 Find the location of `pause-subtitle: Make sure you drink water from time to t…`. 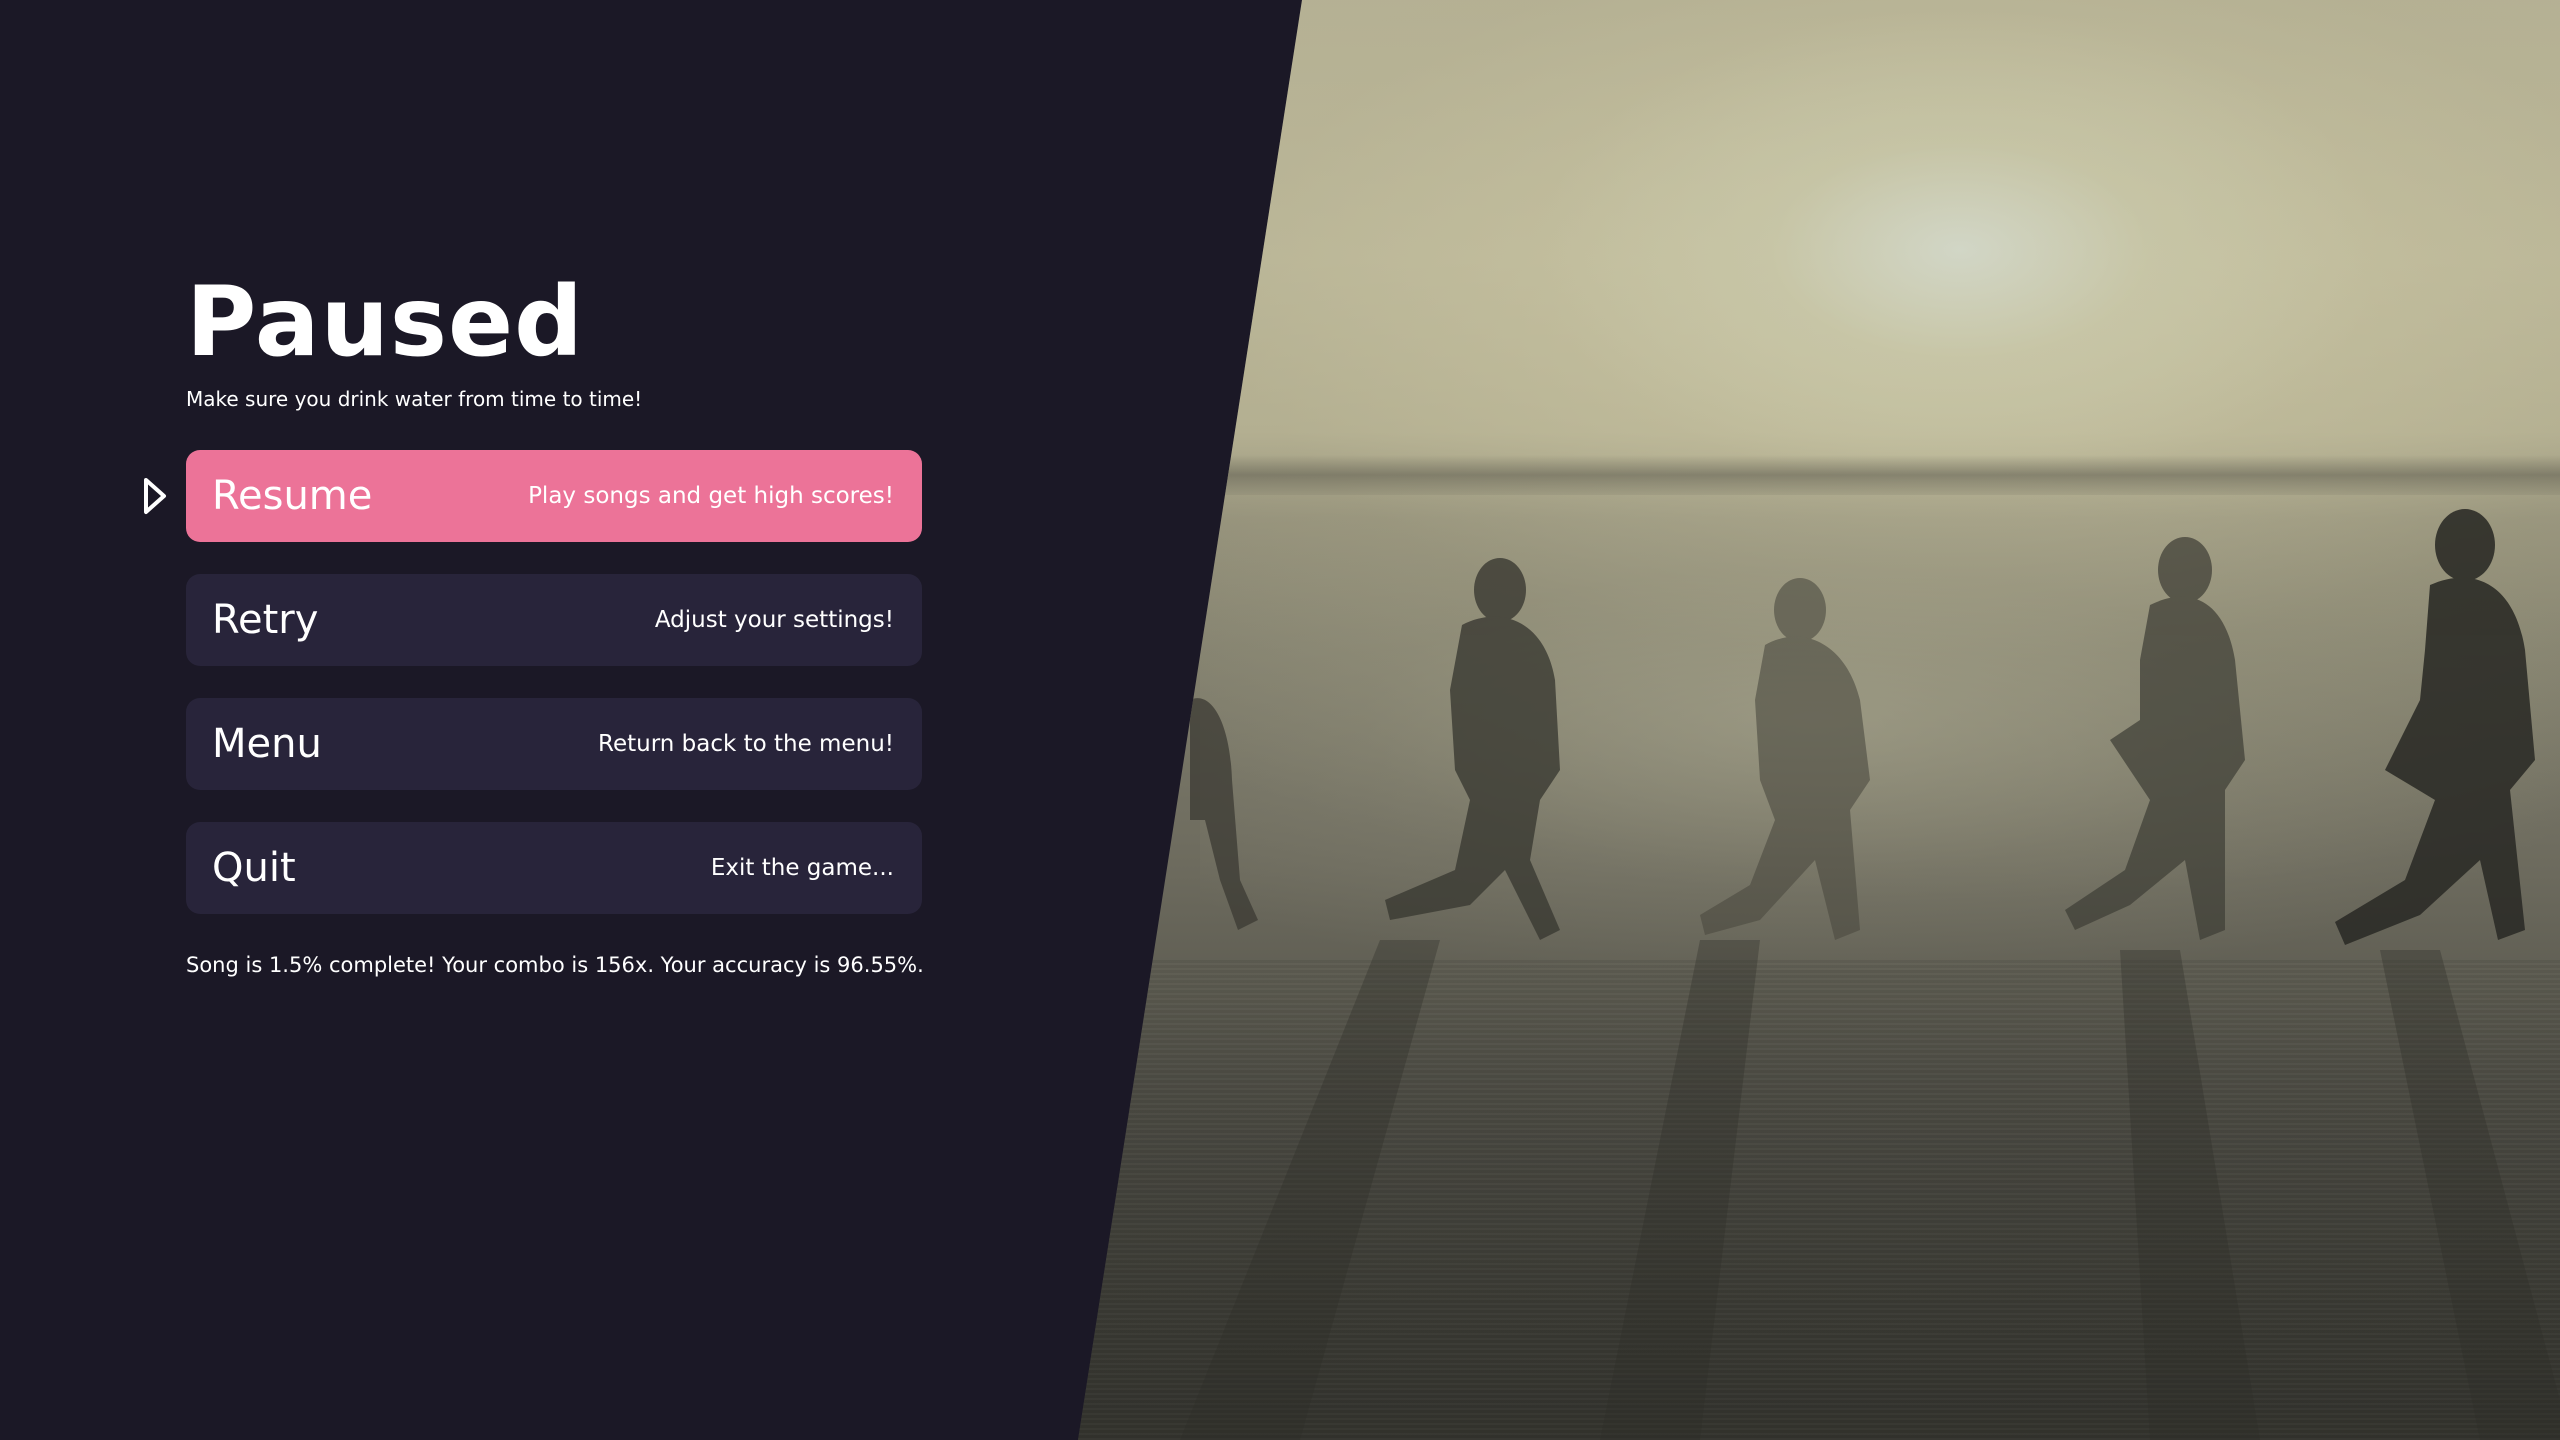

pause-subtitle: Make sure you drink water from time to t… is located at coordinates (414, 399).